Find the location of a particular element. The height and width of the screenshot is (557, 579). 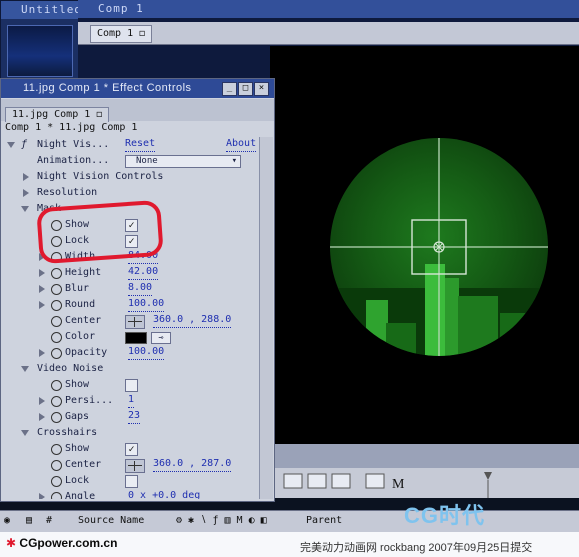

close-button: × is located at coordinates (261, 89).